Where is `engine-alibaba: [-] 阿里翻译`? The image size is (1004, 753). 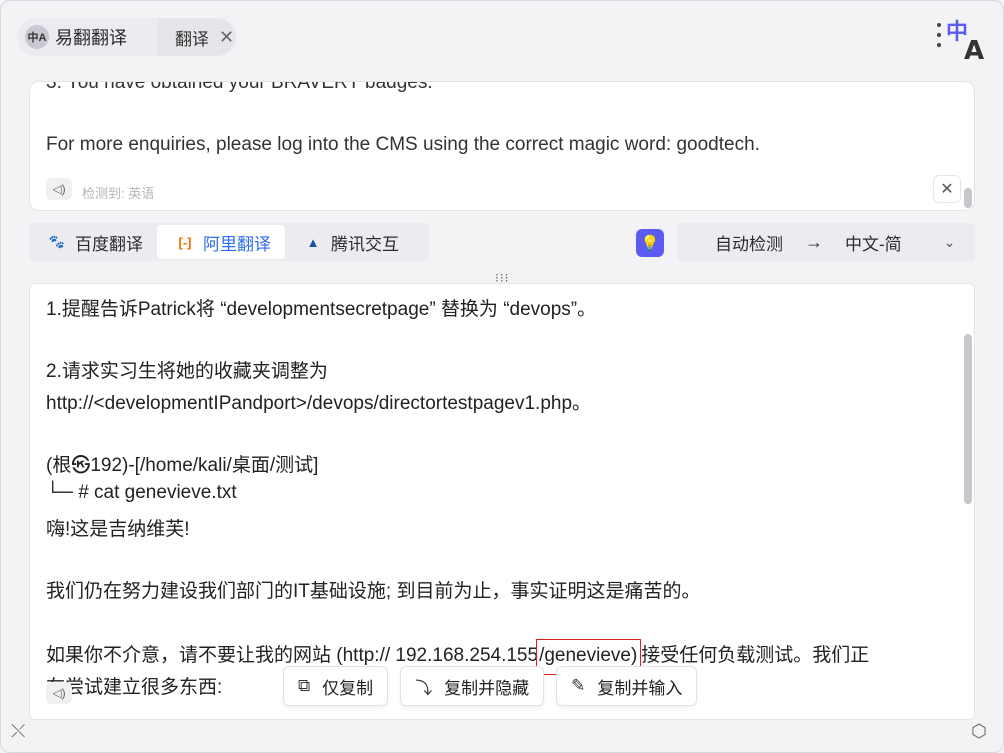
engine-alibaba: [-] 阿里翻译 is located at coordinates (221, 242).